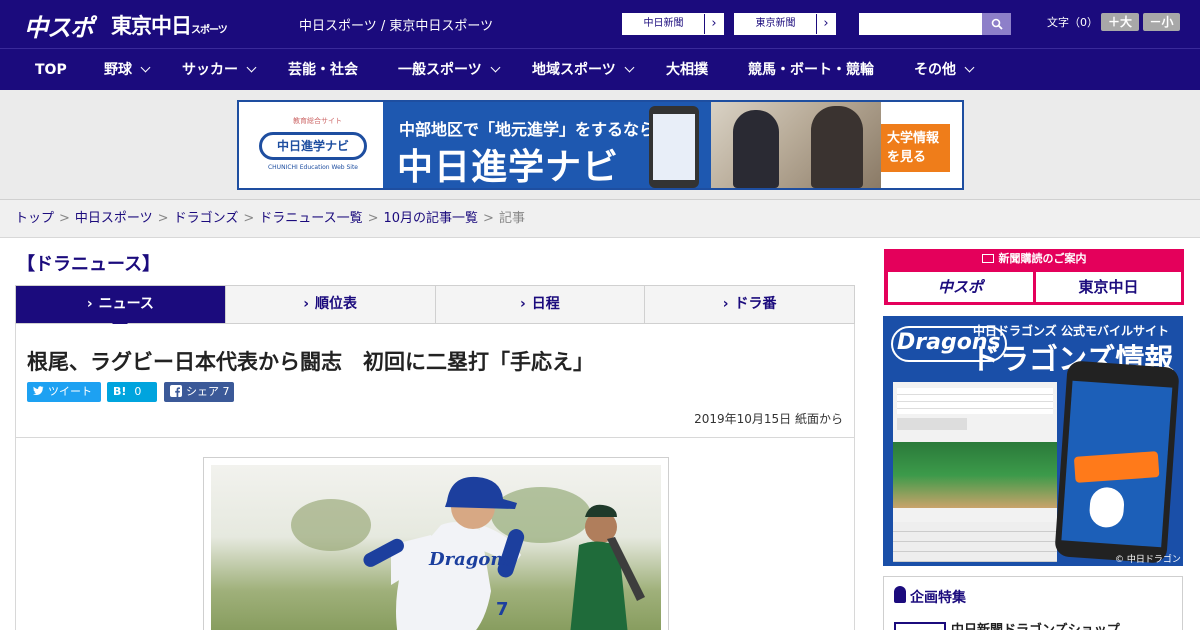 Image resolution: width=1200 pixels, height=630 pixels. I want to click on nav-item-racing: 競馬・ボート・競輪, so click(811, 70).